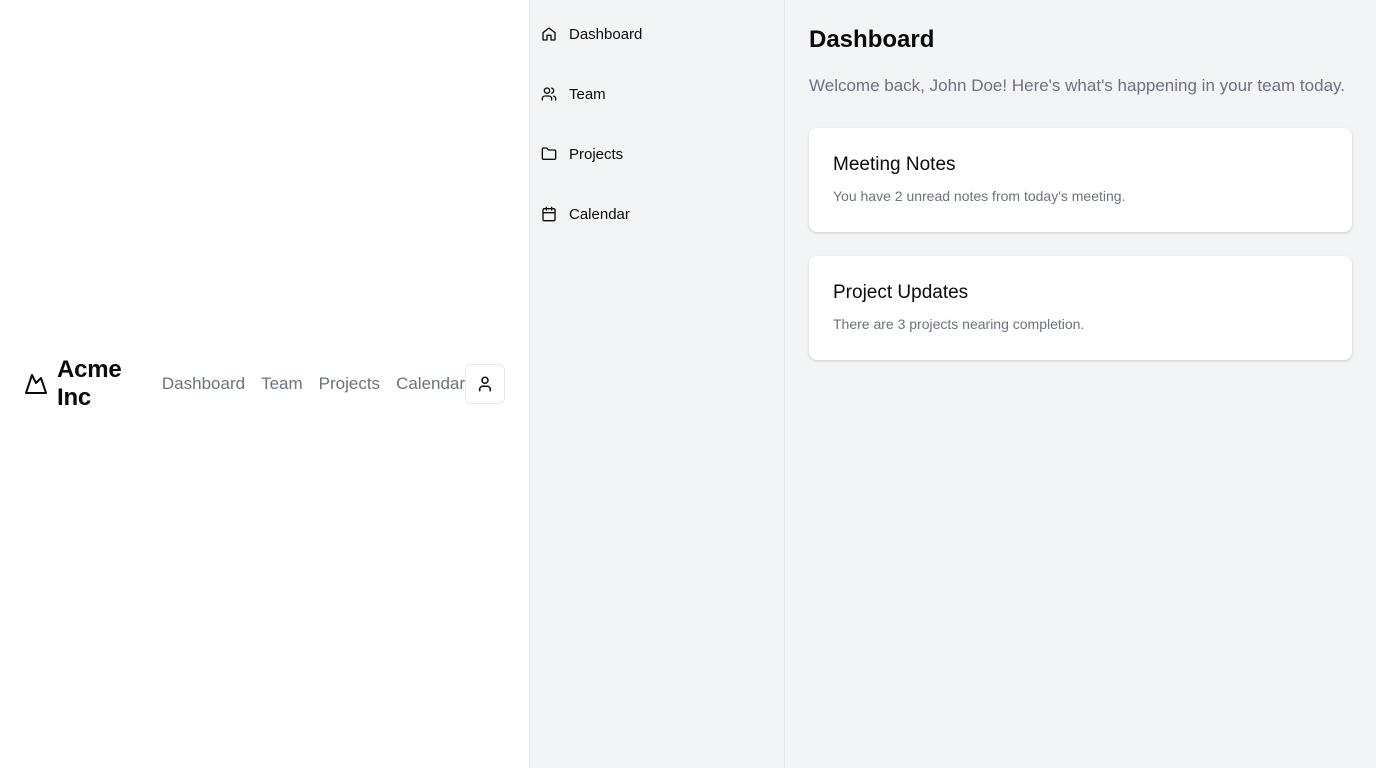 Image resolution: width=1376 pixels, height=768 pixels. I want to click on top-nav-team: Team, so click(282, 384).